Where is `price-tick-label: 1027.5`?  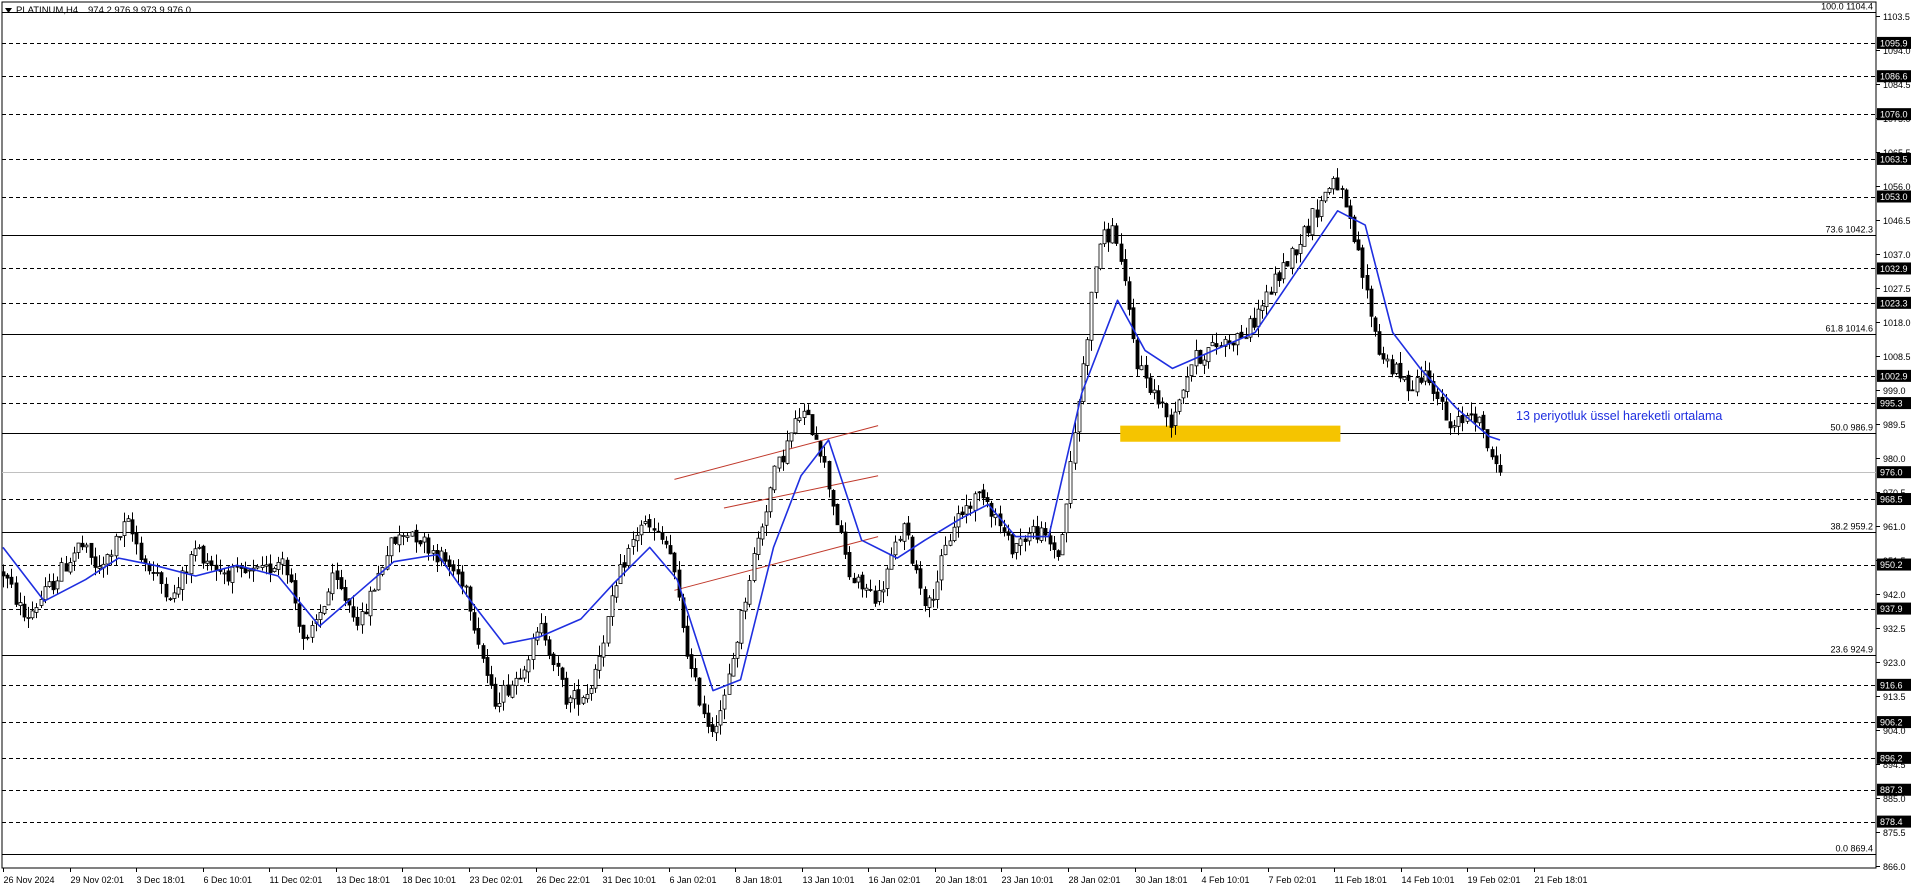
price-tick-label: 1027.5 is located at coordinates (1897, 289).